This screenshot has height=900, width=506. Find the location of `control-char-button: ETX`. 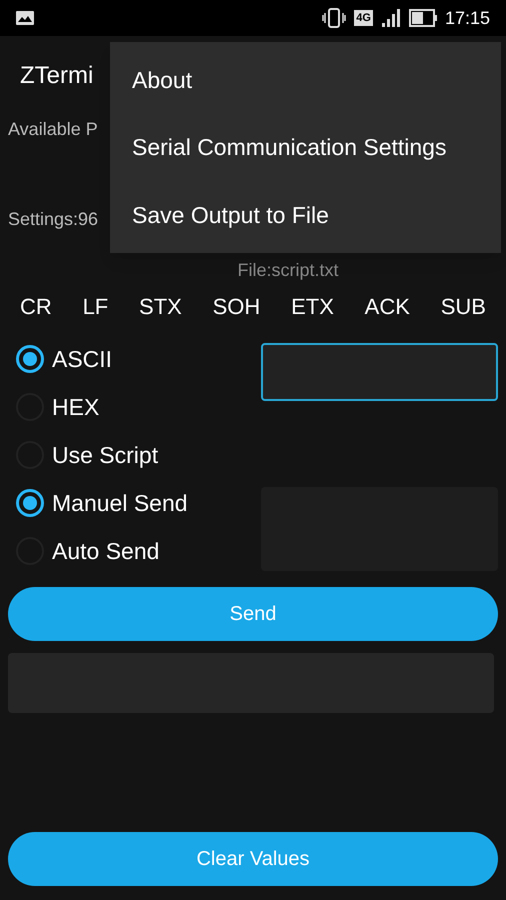

control-char-button: ETX is located at coordinates (312, 306).